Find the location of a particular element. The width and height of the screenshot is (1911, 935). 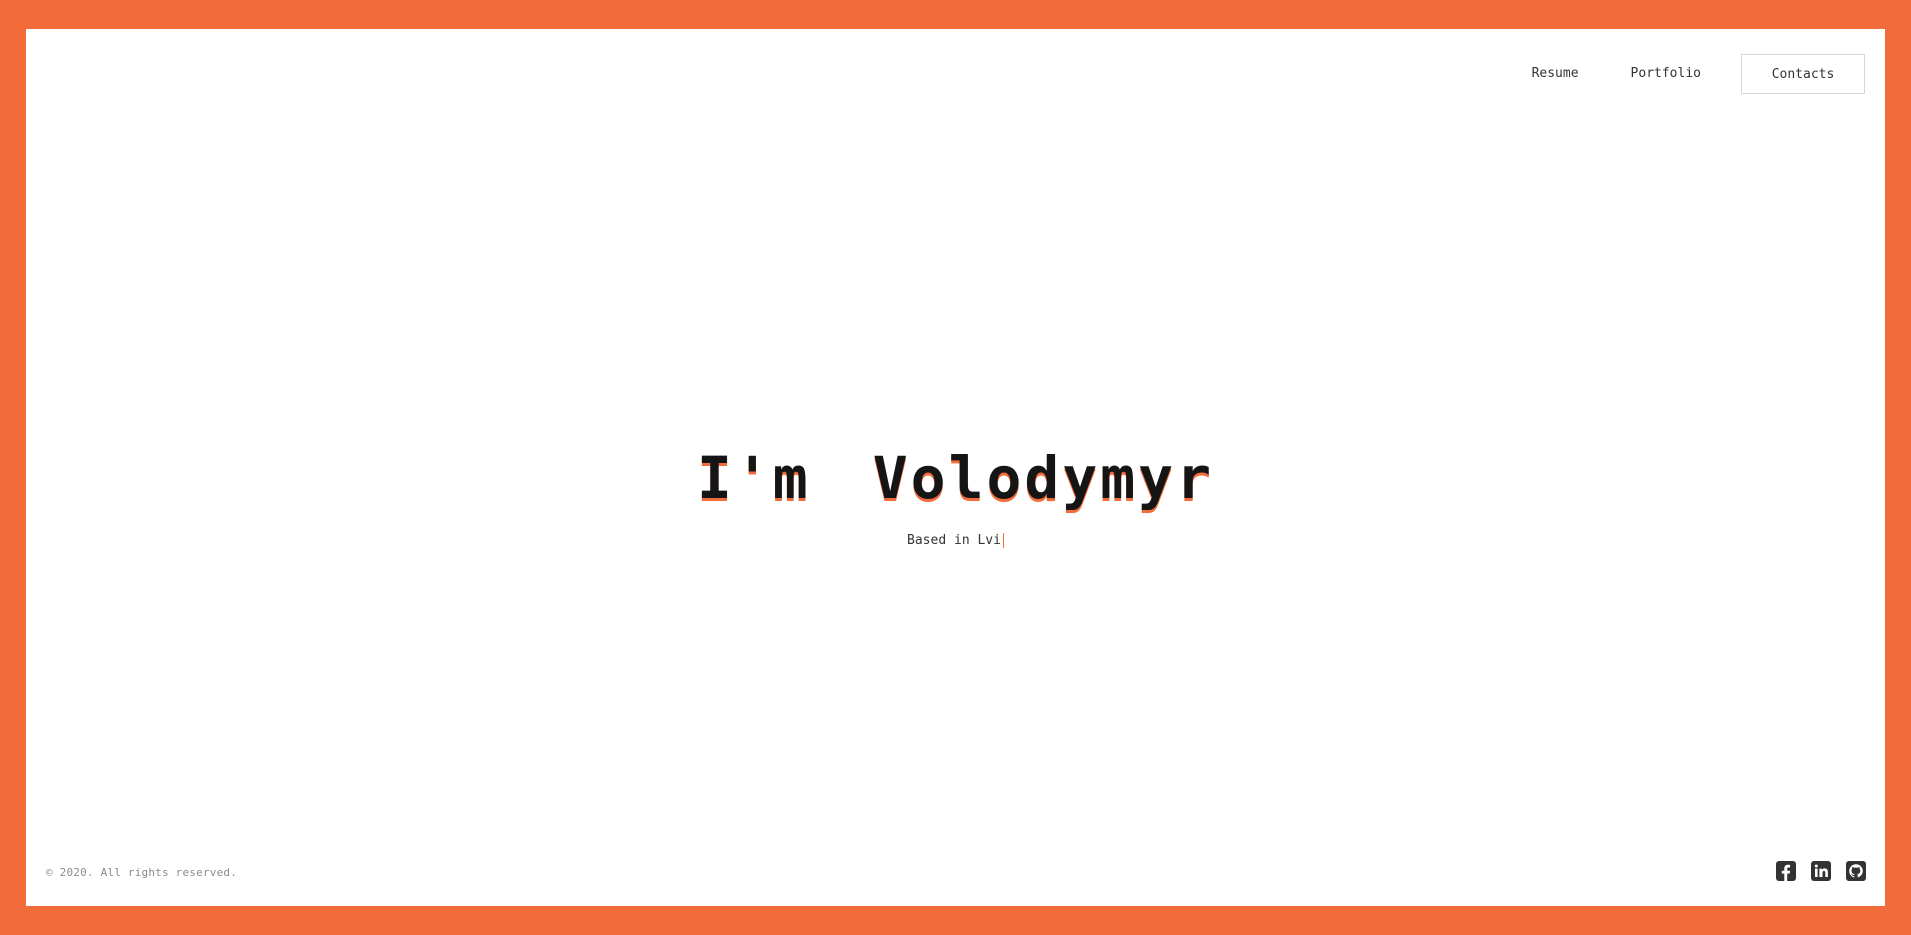

hero-subtitle: Based in Lvi is located at coordinates (955, 540).